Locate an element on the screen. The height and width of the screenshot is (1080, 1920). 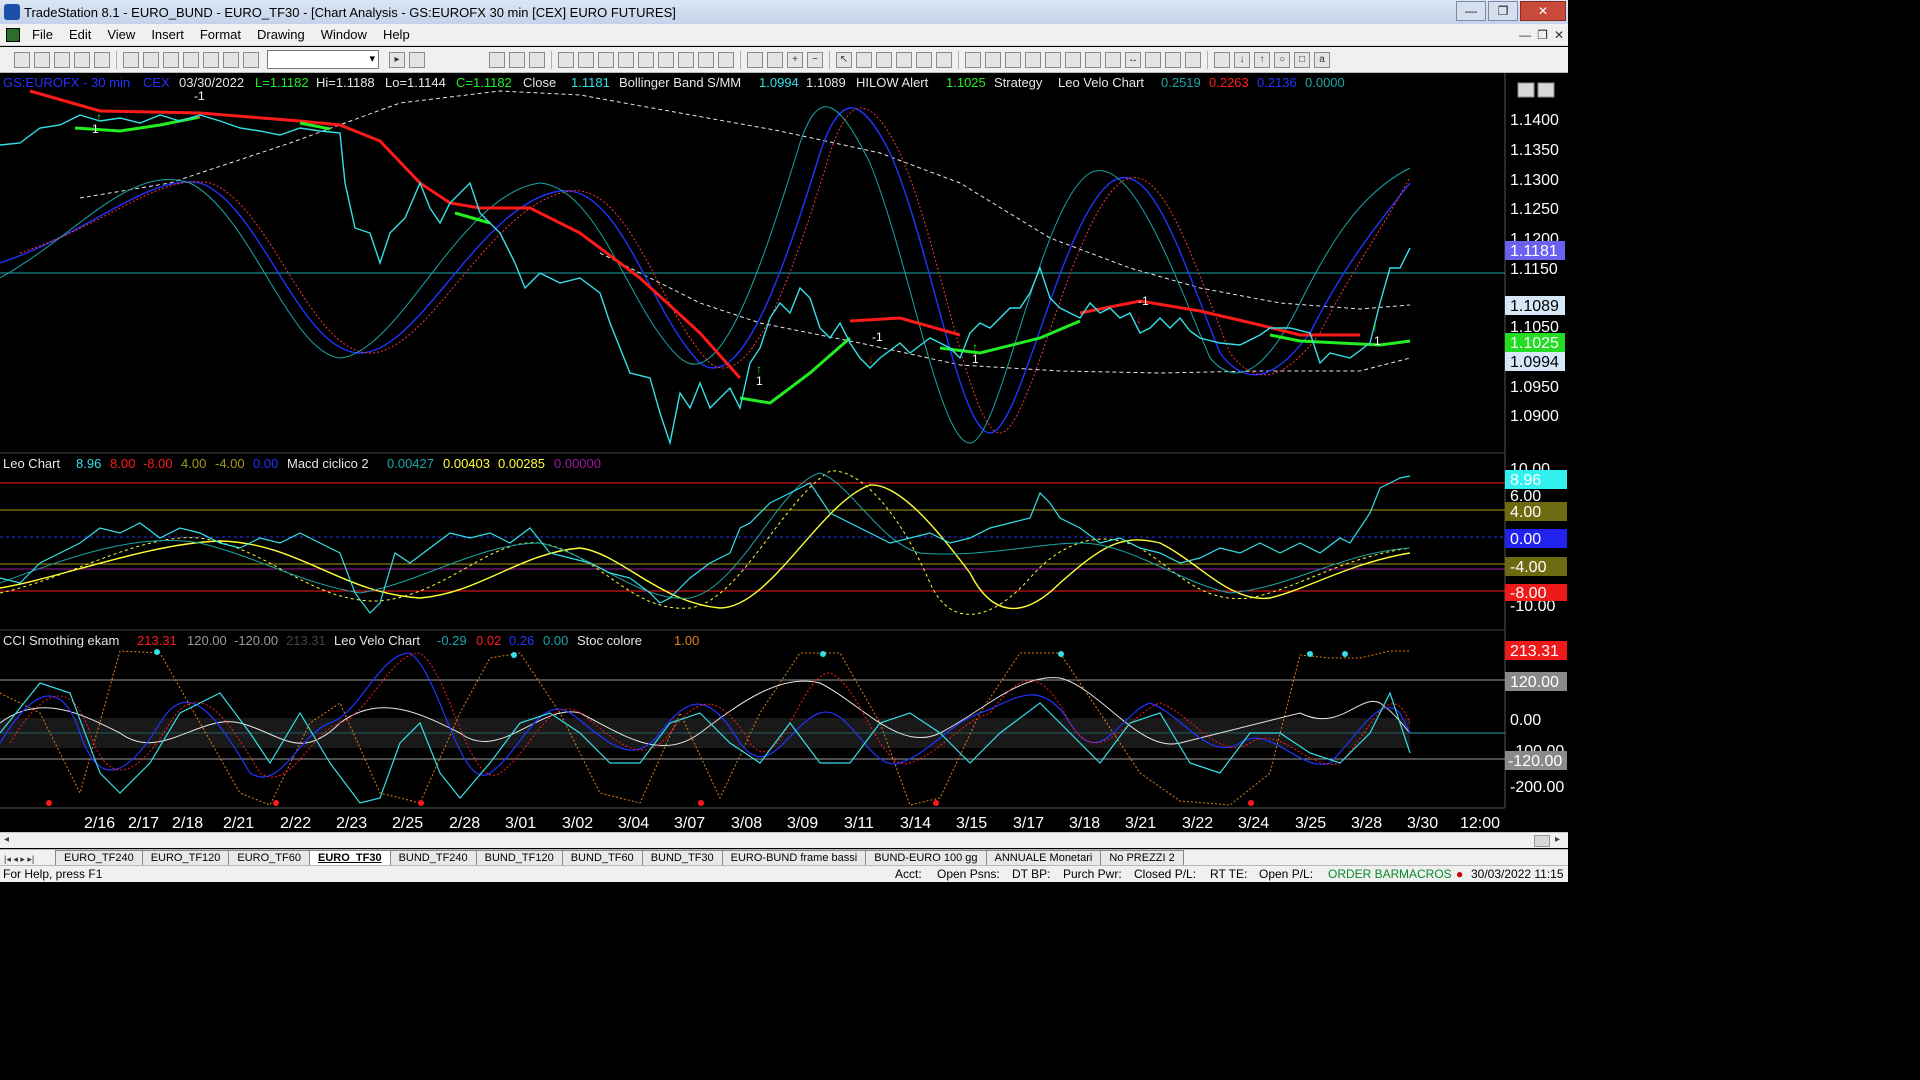
svg-text: 2/17 is located at coordinates (143, 823).